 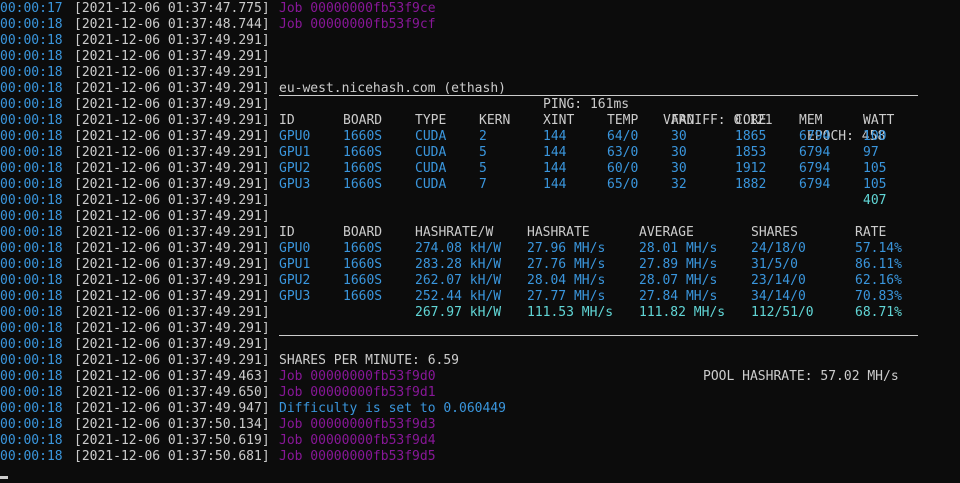 I want to click on timestamp: [2021-12-06 01:37:49.947], so click(x=172, y=408).